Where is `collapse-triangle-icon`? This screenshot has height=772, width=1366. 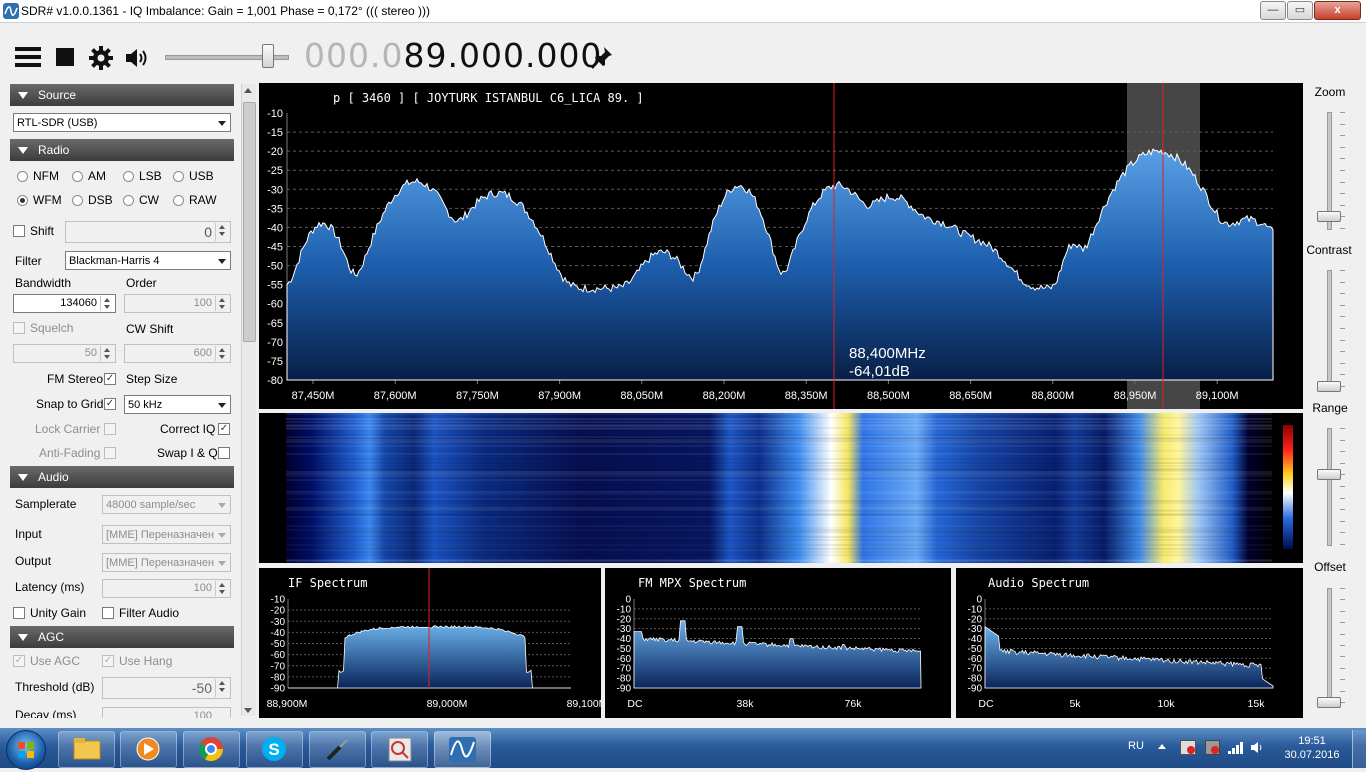
collapse-triangle-icon is located at coordinates (23, 638).